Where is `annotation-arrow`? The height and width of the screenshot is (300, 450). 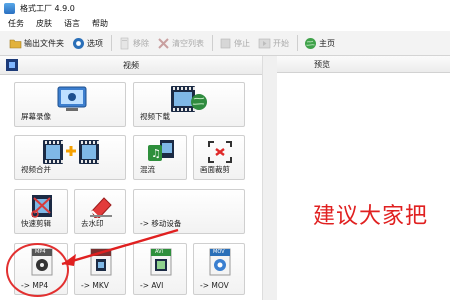 annotation-arrow is located at coordinates (120, 247).